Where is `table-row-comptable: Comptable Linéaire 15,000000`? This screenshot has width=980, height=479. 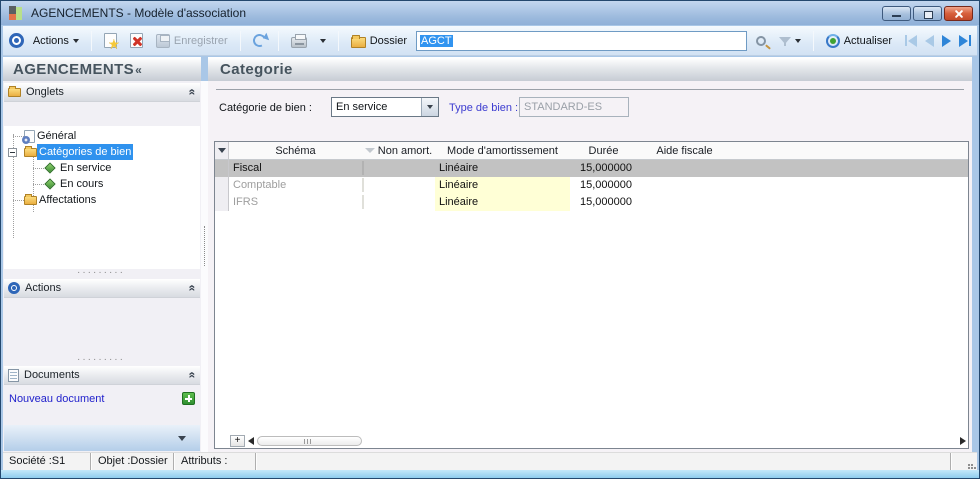 table-row-comptable: Comptable Linéaire 15,000000 is located at coordinates (591, 185).